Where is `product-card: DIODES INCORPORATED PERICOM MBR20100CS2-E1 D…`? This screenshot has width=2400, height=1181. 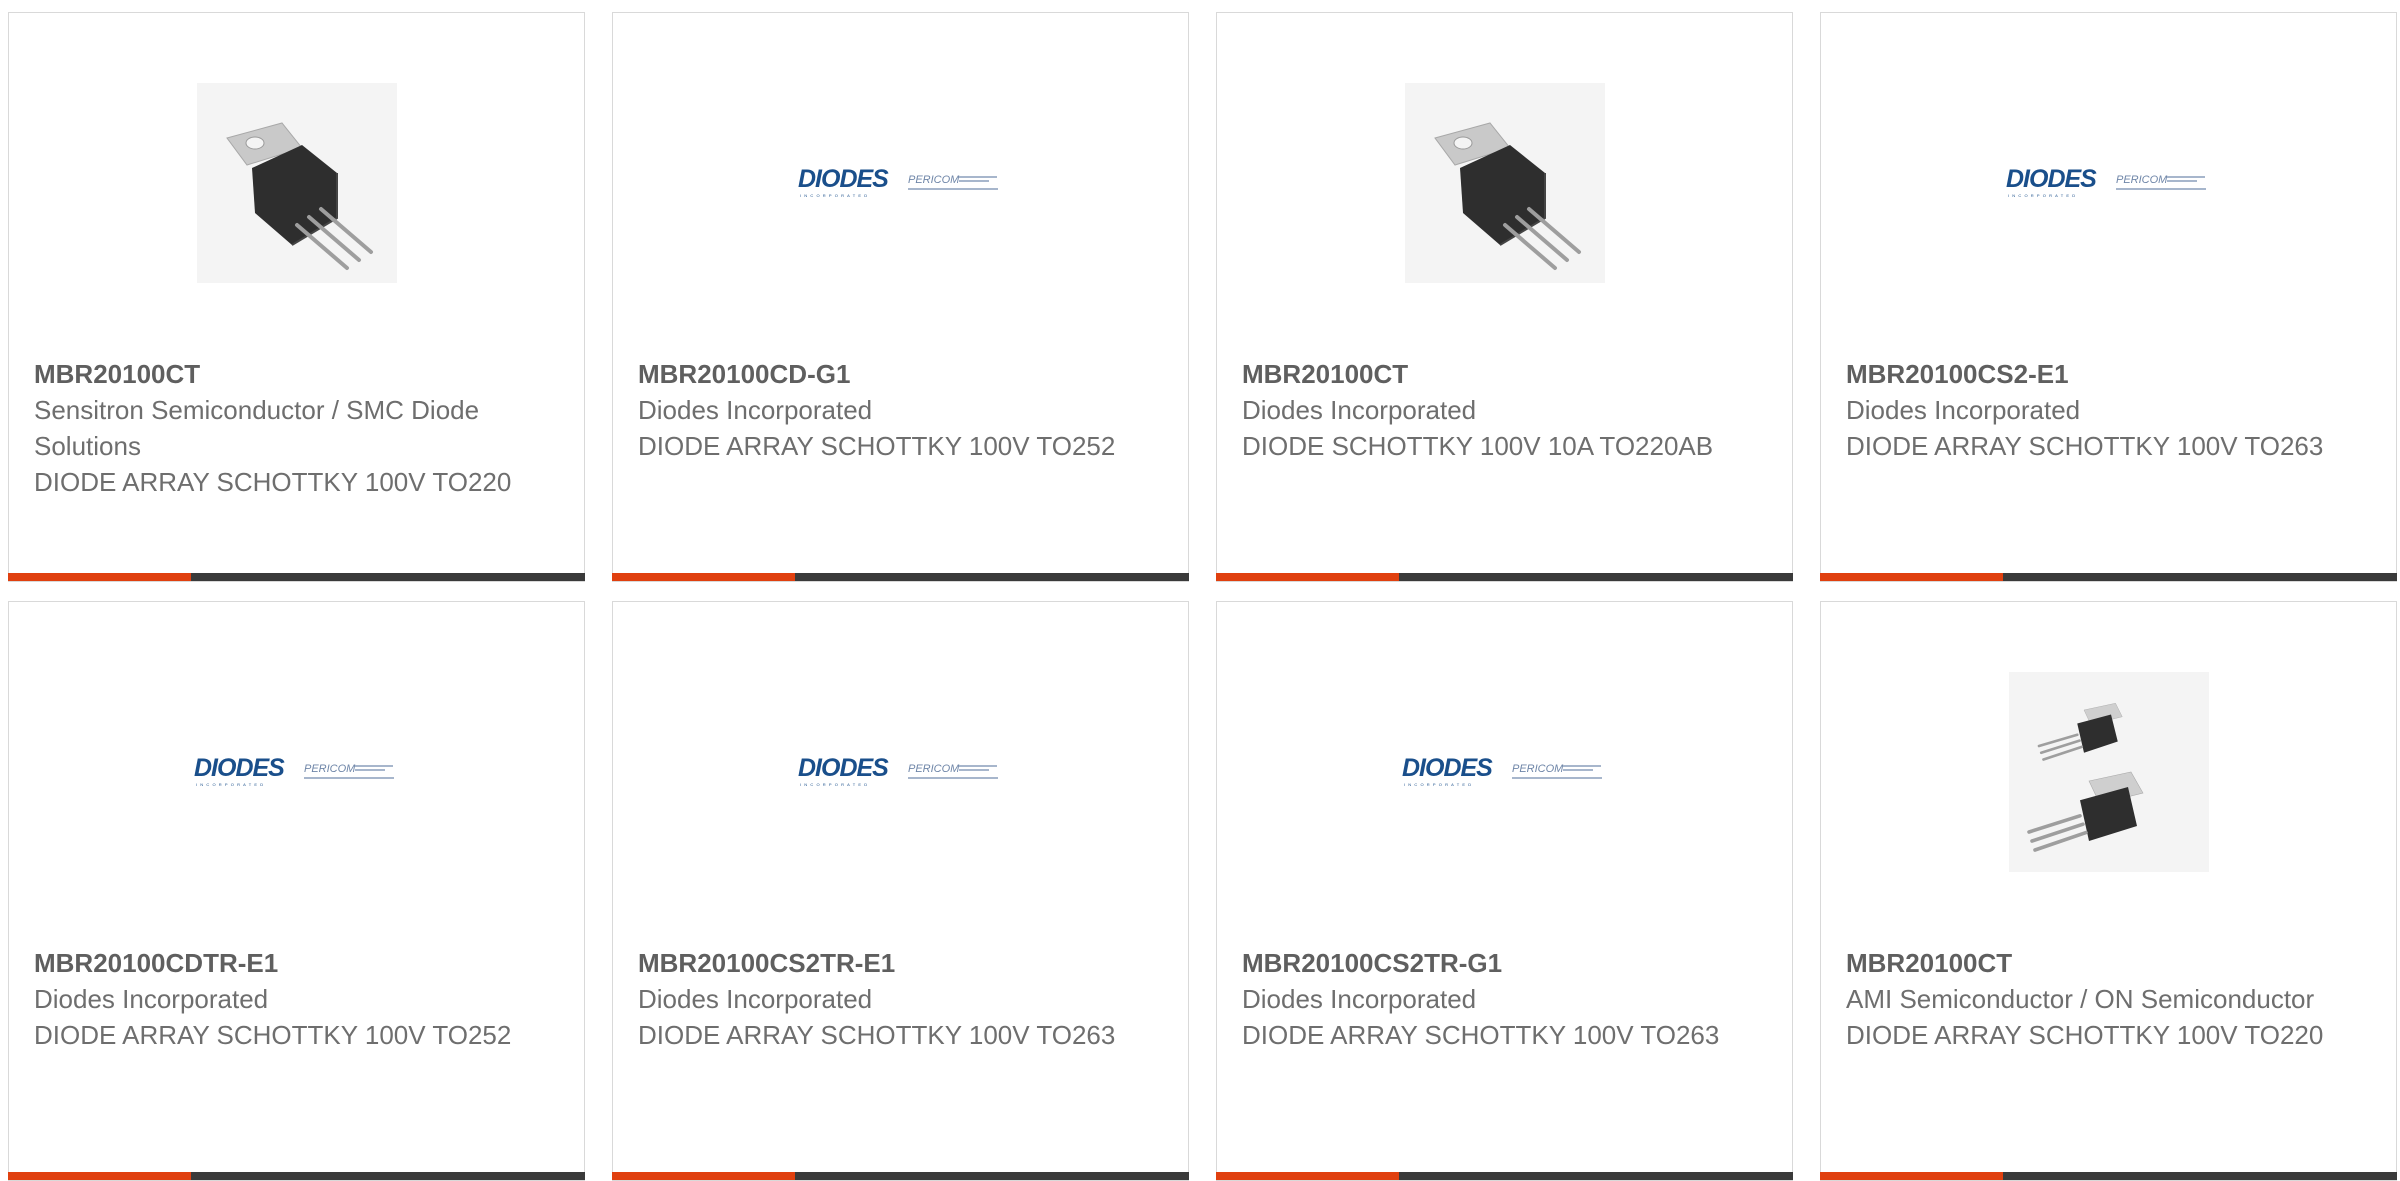
product-card: DIODES INCORPORATED PERICOM MBR20100CS2-E1 D… is located at coordinates (2108, 297).